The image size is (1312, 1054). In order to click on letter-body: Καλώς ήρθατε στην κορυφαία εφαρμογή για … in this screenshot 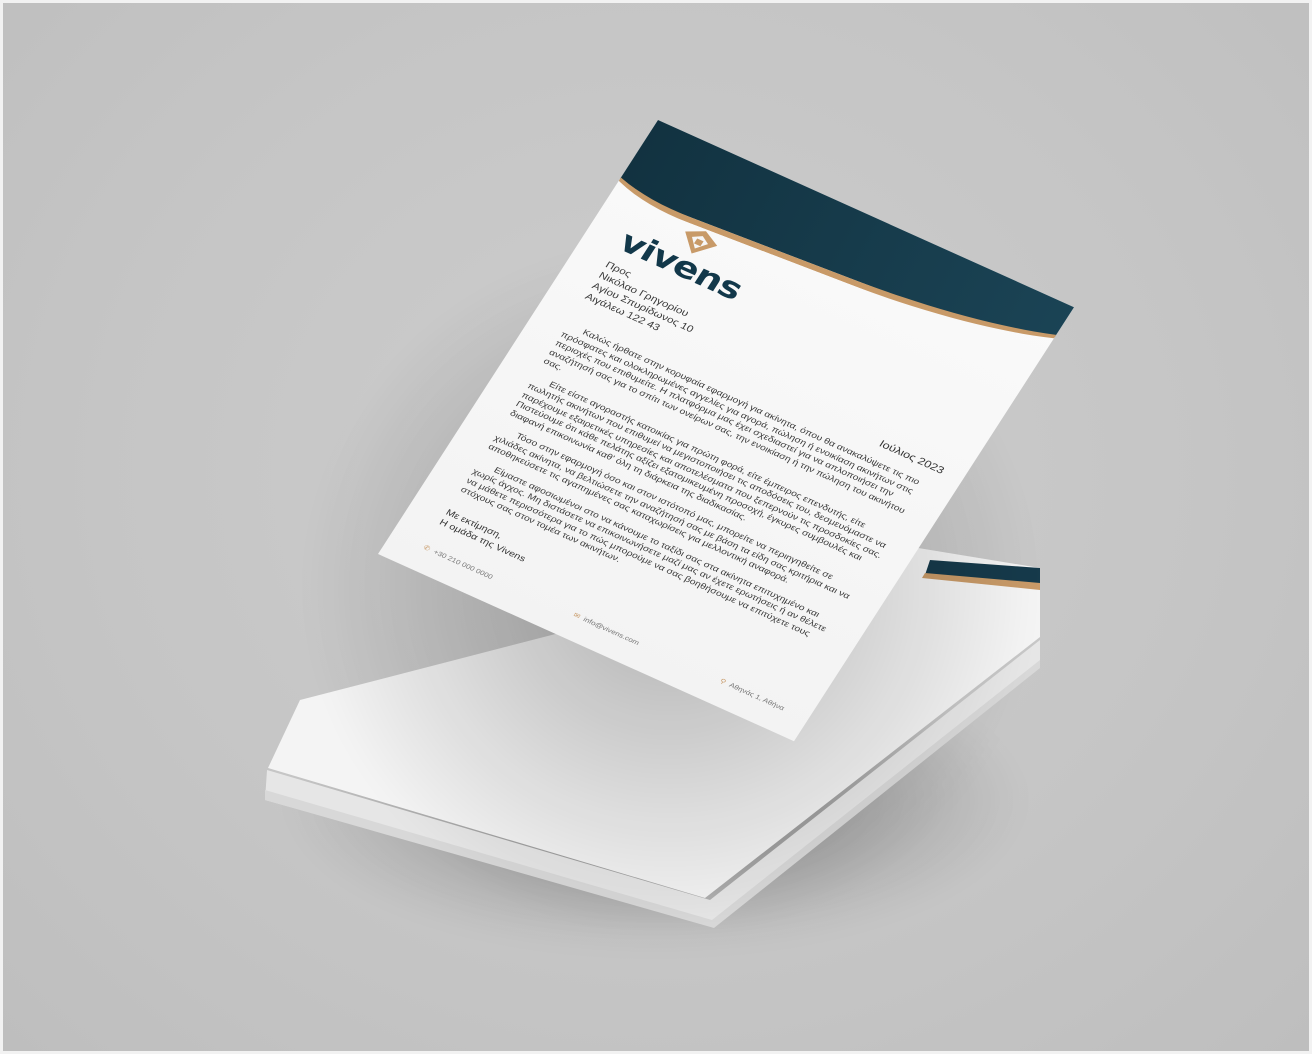, I will do `click(692, 491)`.